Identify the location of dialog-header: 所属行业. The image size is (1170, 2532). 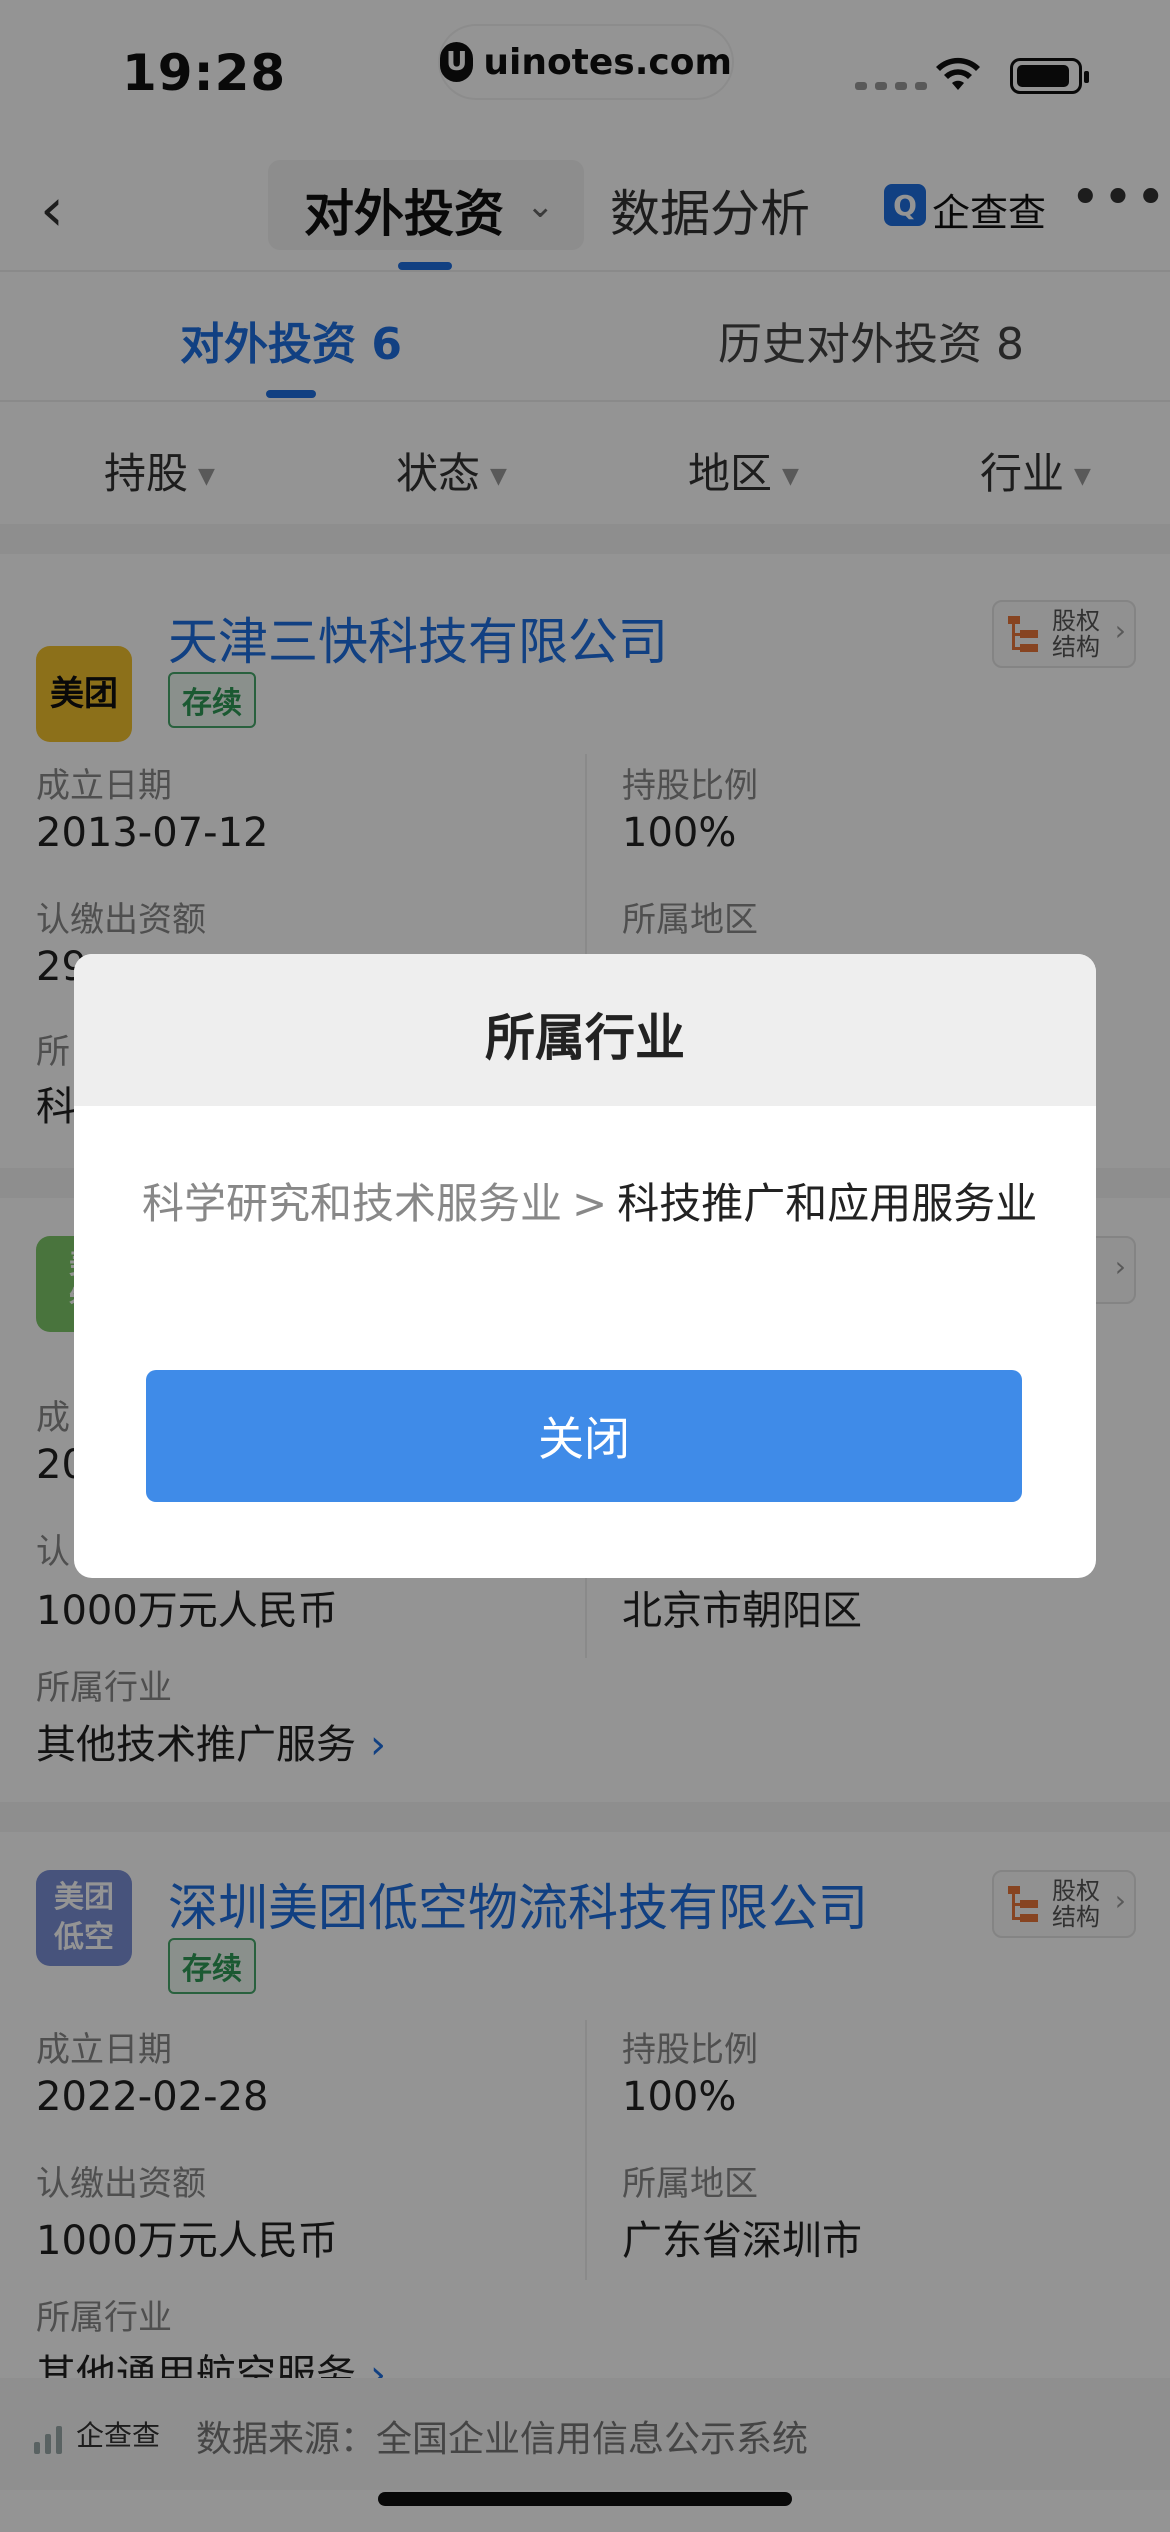
(585, 1030).